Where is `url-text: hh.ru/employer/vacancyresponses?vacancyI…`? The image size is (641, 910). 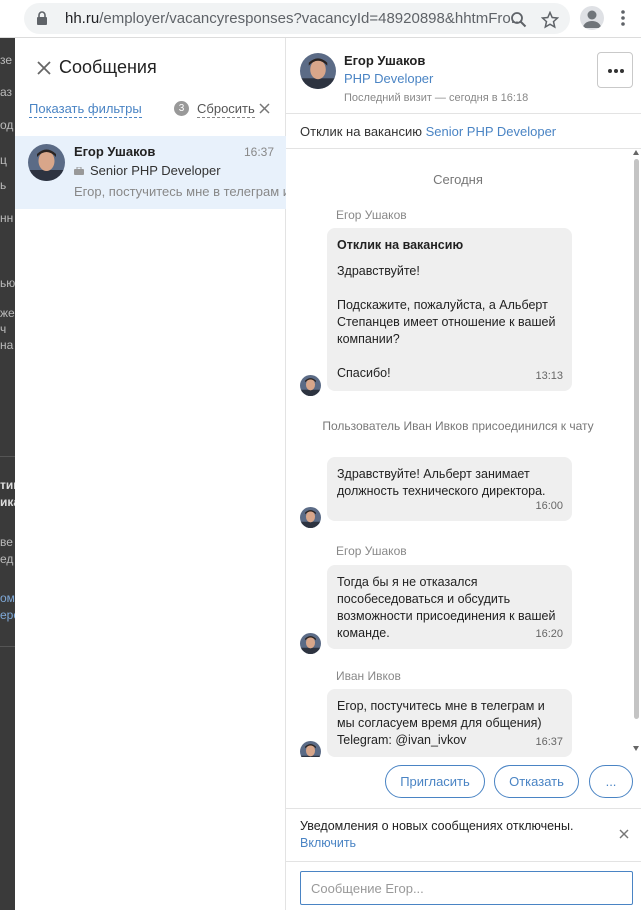
url-text: hh.ru/employer/vacancyresponses?vacancyI… is located at coordinates (294, 18).